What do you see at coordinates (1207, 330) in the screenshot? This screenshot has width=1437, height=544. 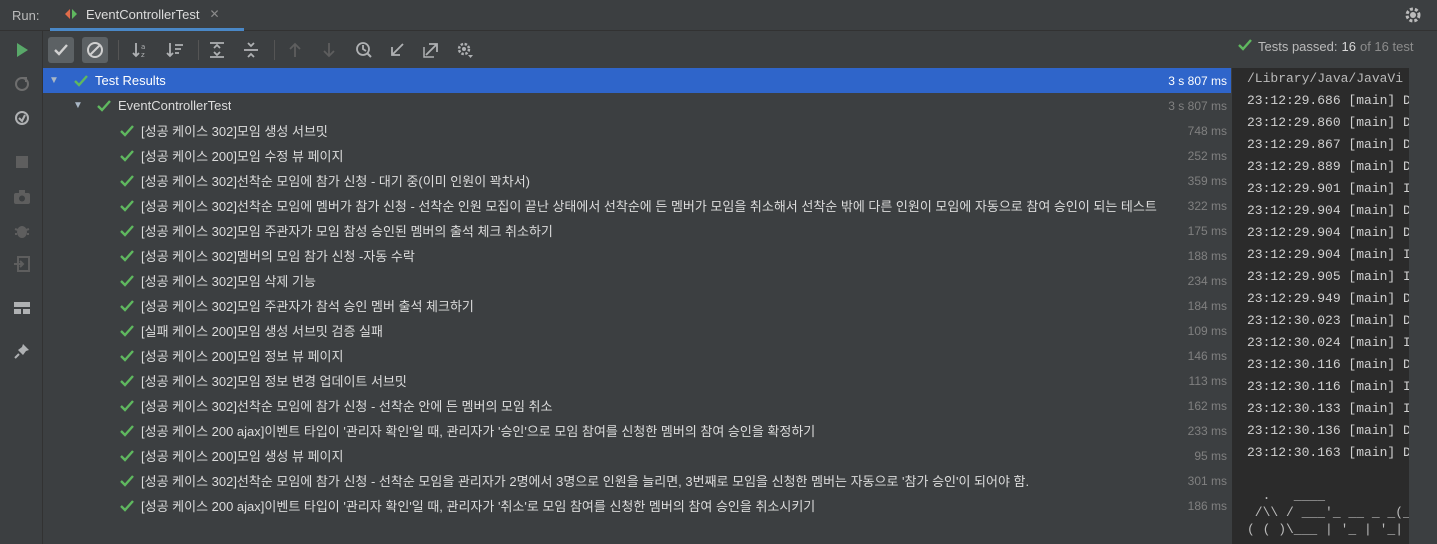 I see `test-duration: 109 ms` at bounding box center [1207, 330].